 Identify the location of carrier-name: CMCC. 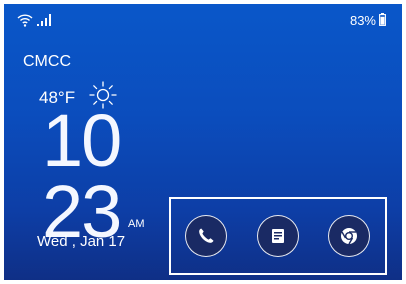
(47, 61).